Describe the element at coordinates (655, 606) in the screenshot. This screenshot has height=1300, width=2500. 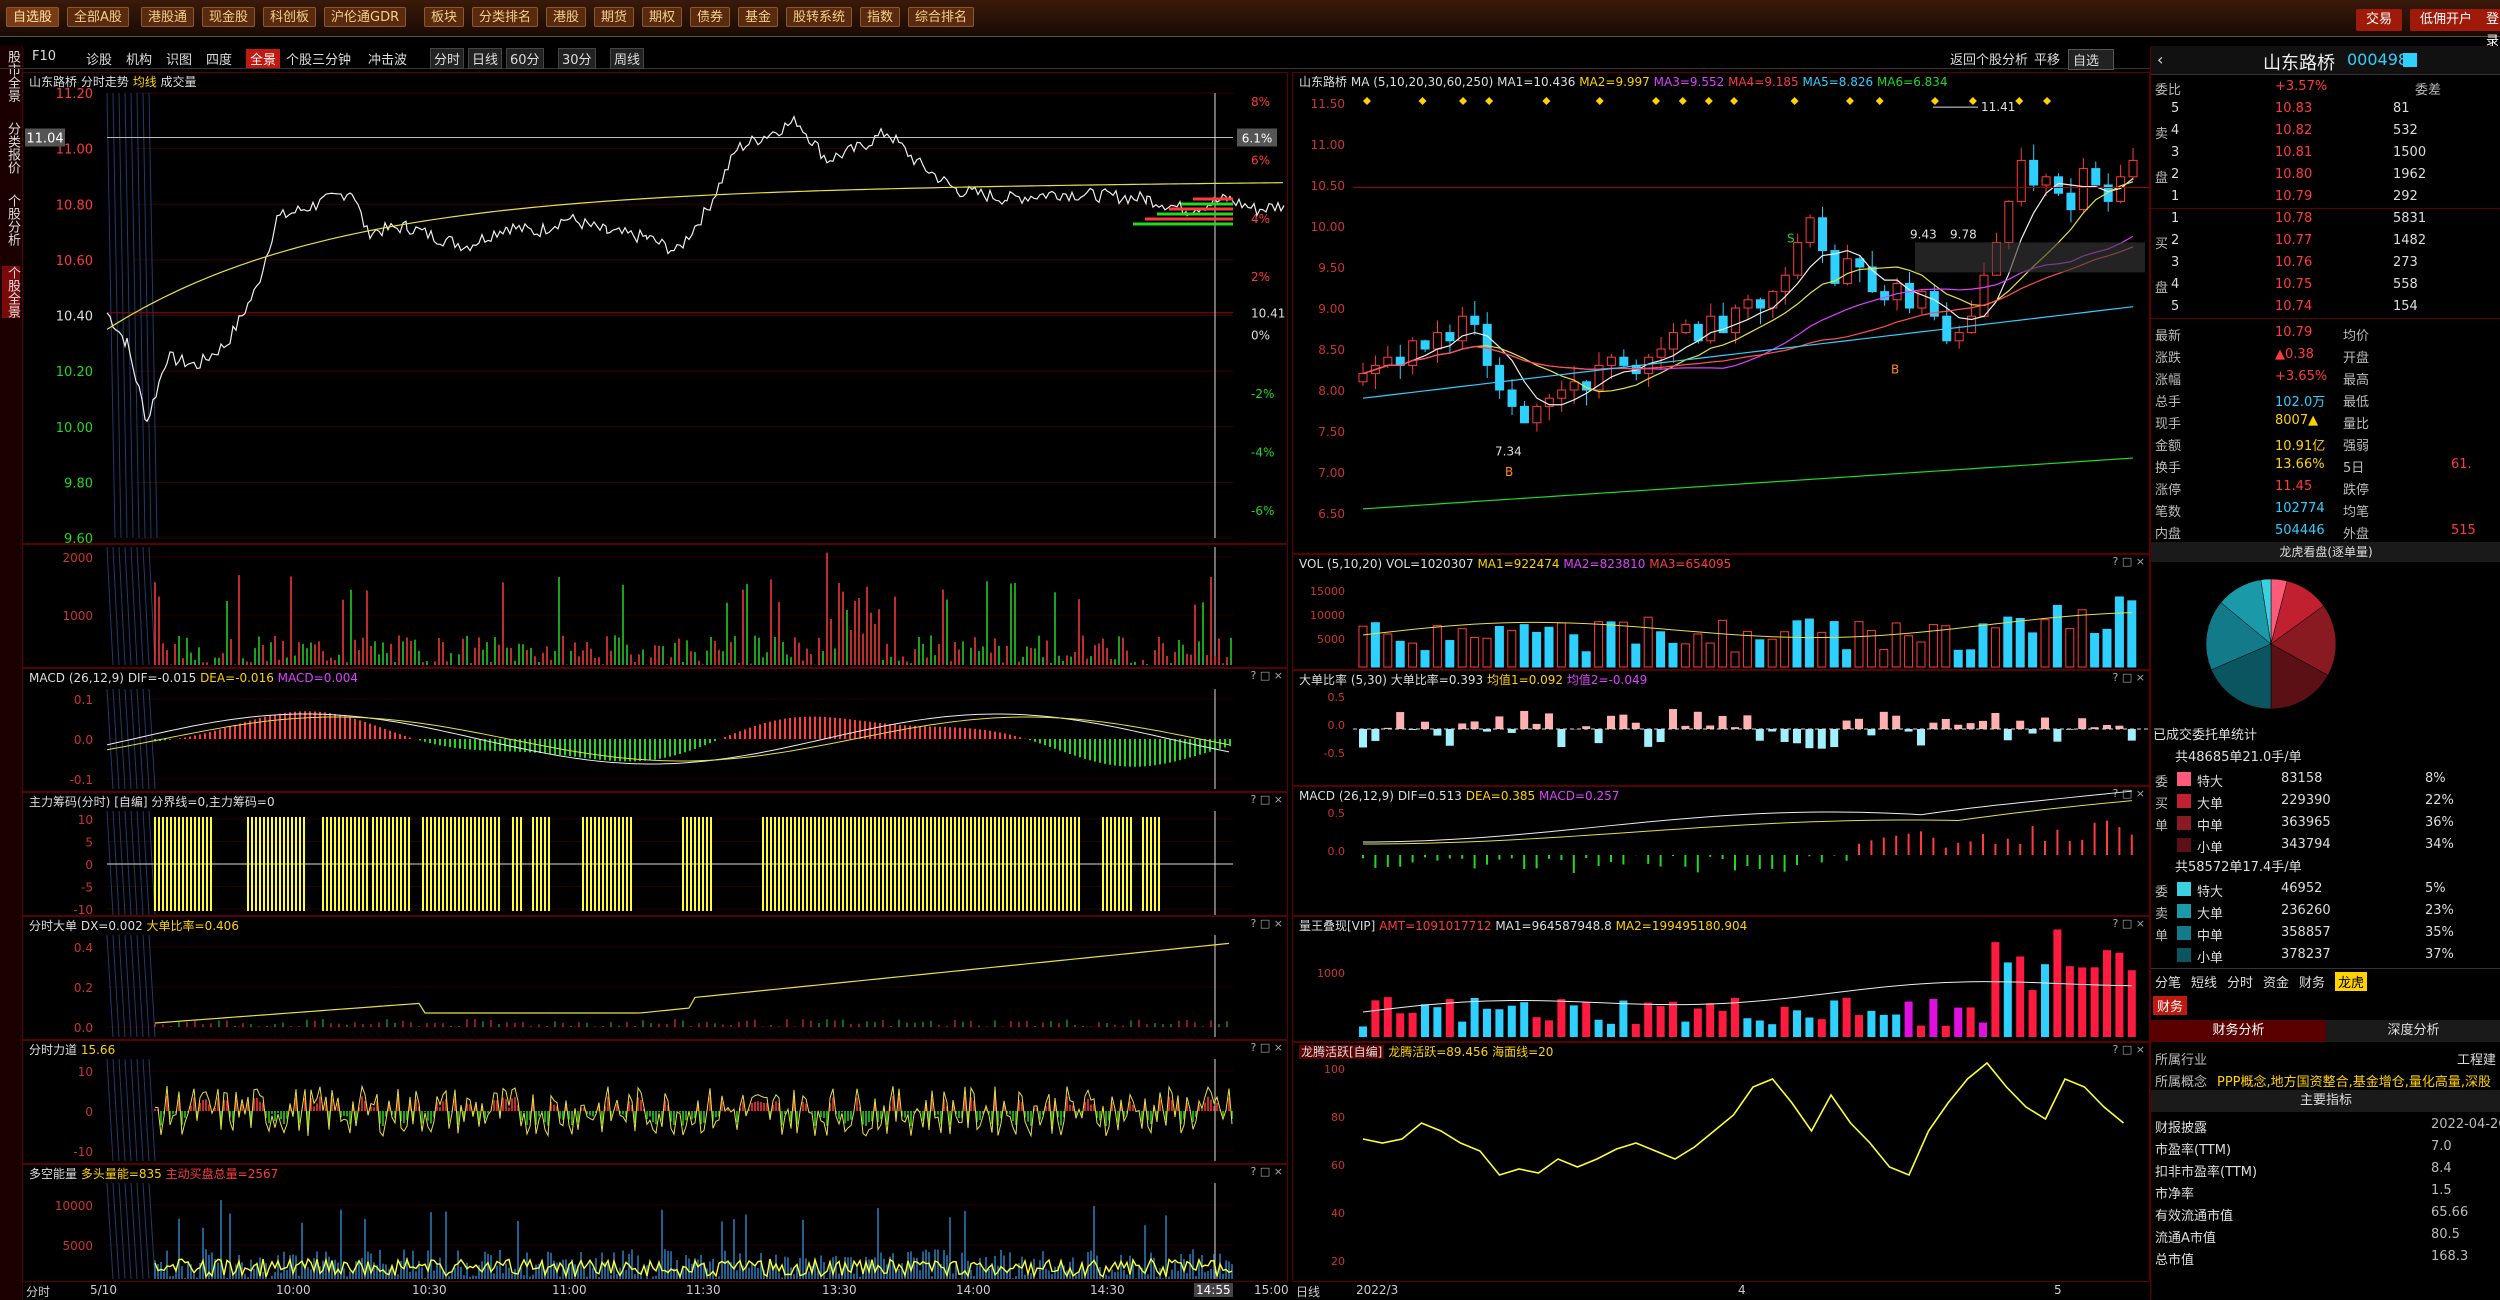
I see `intraday-volume-chart: 2000 1000` at that location.